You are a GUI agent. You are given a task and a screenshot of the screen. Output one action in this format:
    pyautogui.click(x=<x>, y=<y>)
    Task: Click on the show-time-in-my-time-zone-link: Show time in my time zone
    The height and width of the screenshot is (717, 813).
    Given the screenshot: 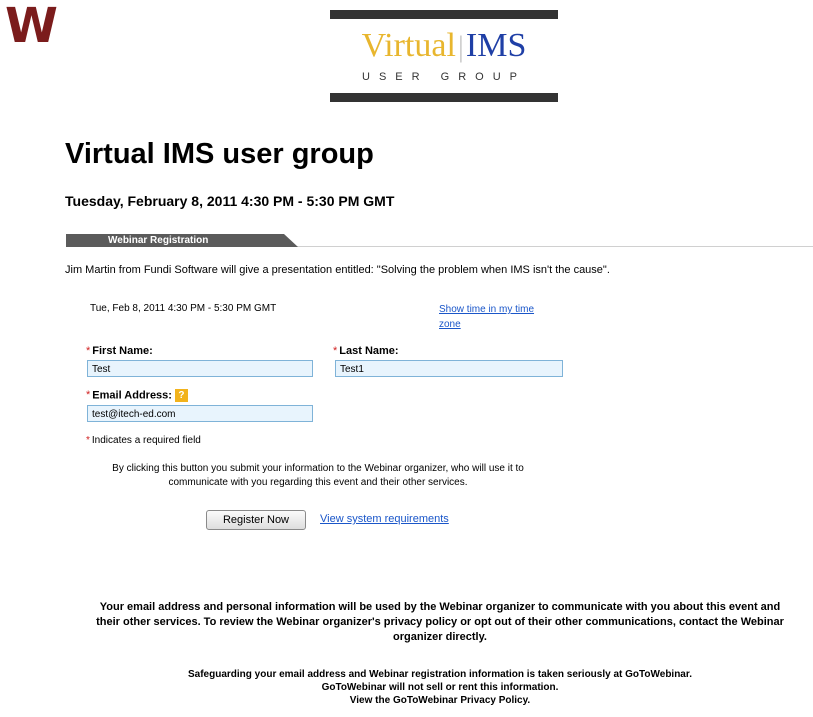 What is the action you would take?
    pyautogui.click(x=489, y=317)
    